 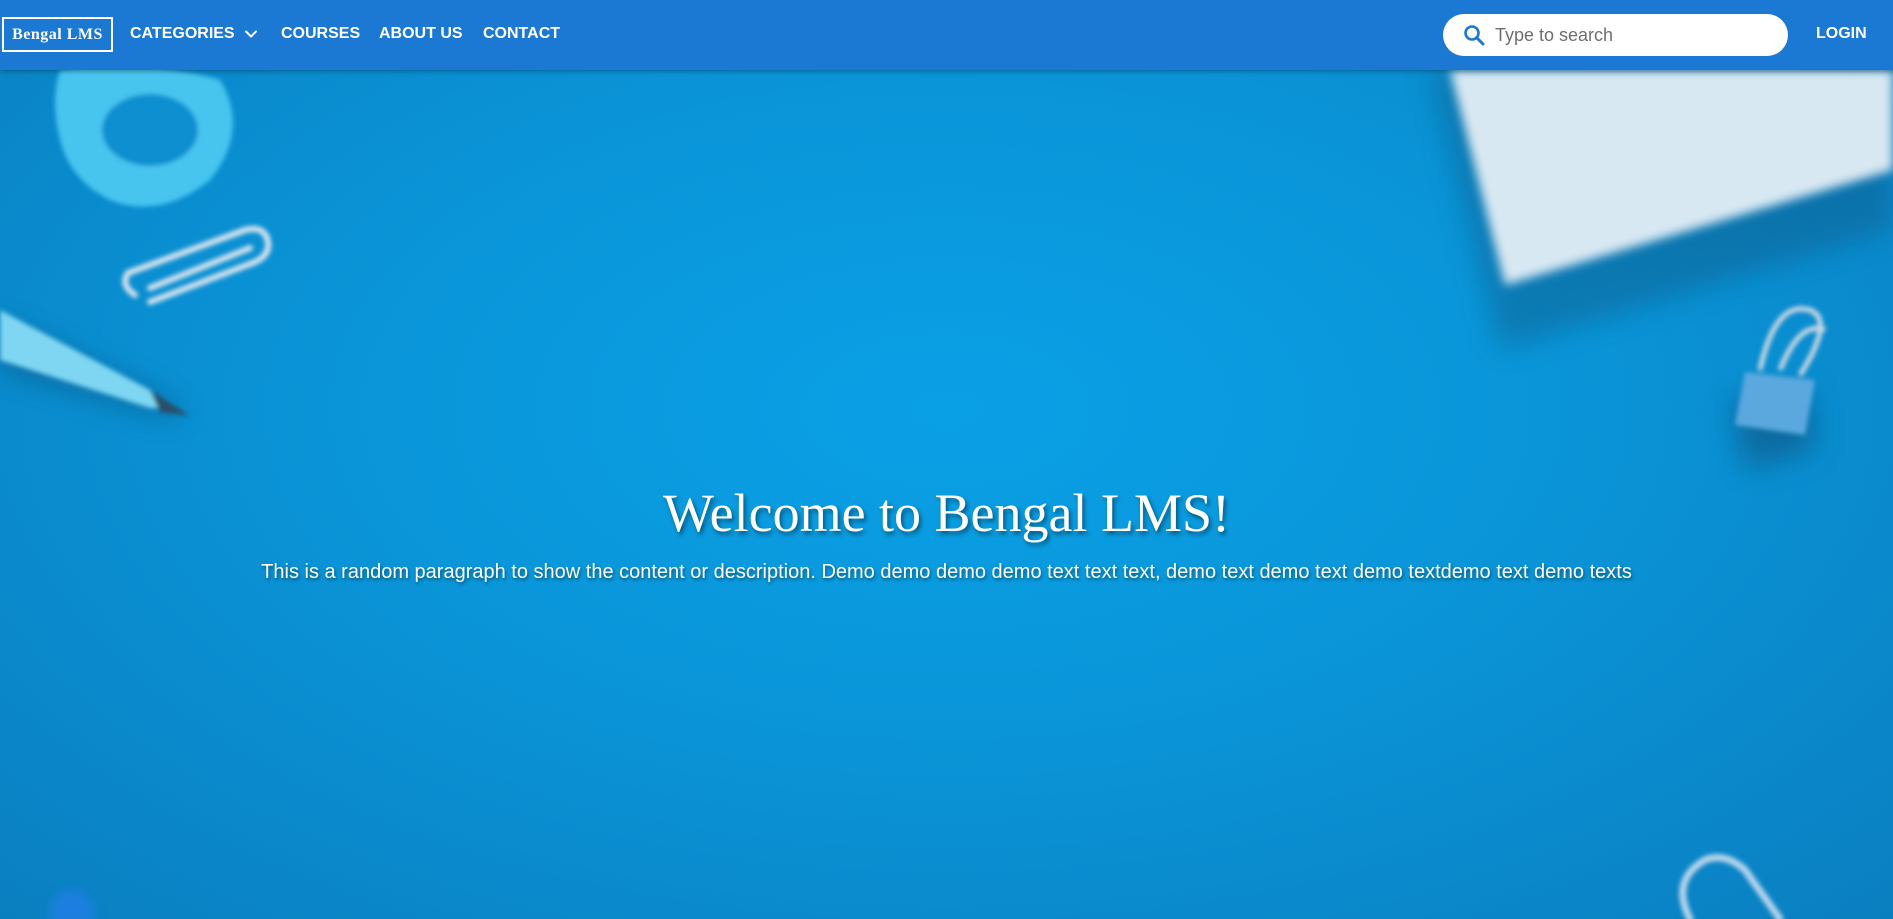 I want to click on nav-item-contact: CONTACT, so click(x=521, y=34).